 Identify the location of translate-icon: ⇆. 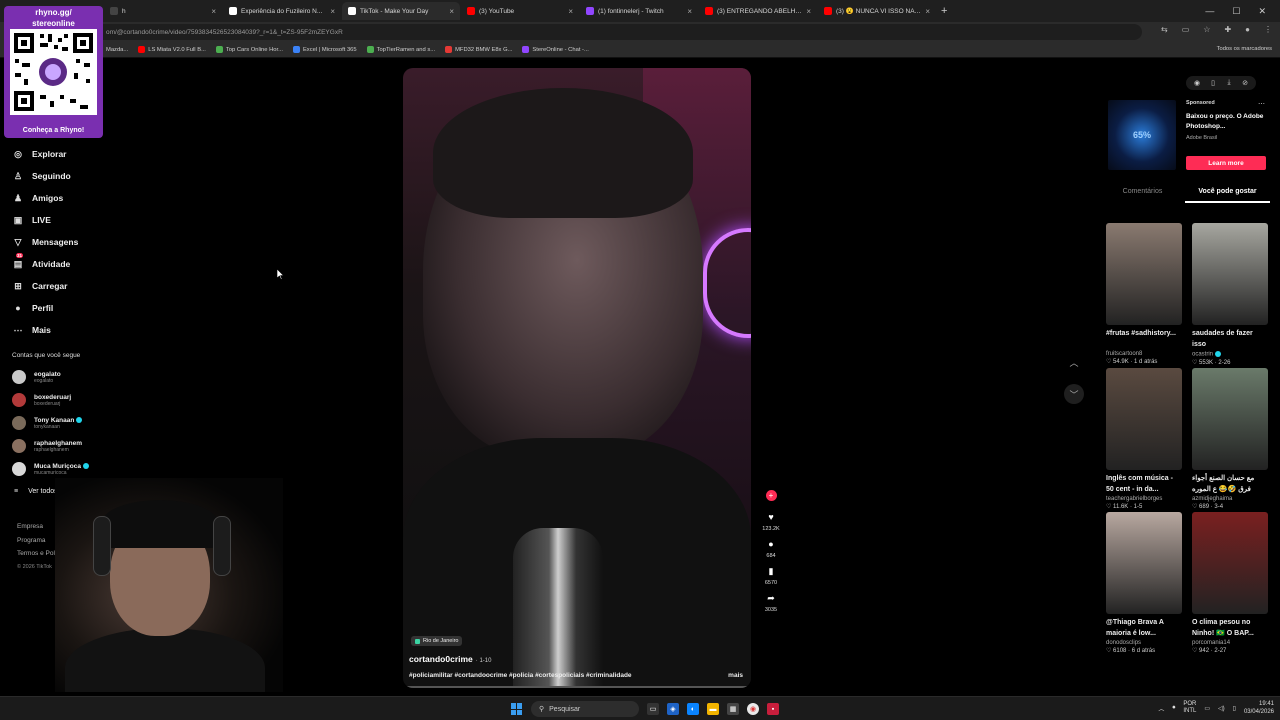
(1164, 29).